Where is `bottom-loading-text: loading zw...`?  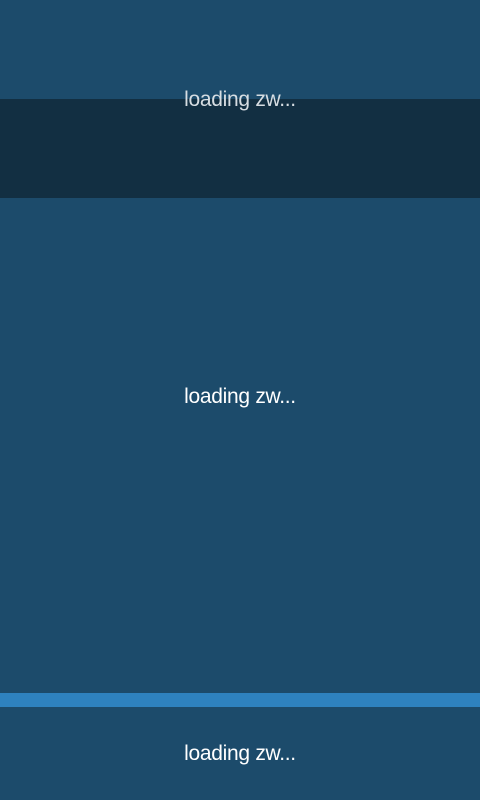
bottom-loading-text: loading zw... is located at coordinates (240, 753).